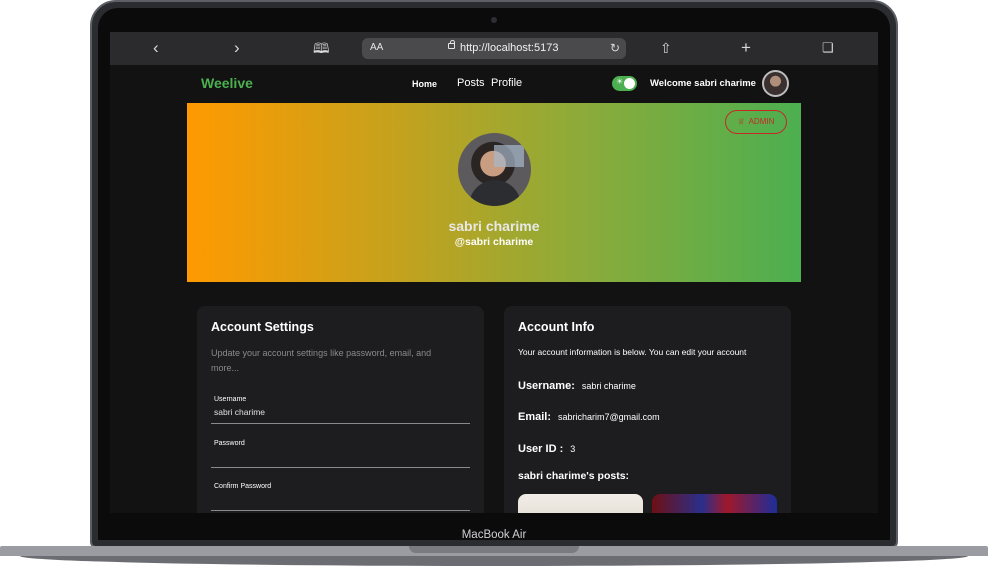 Image resolution: width=988 pixels, height=568 pixels. I want to click on nav-home-link: Home, so click(424, 84).